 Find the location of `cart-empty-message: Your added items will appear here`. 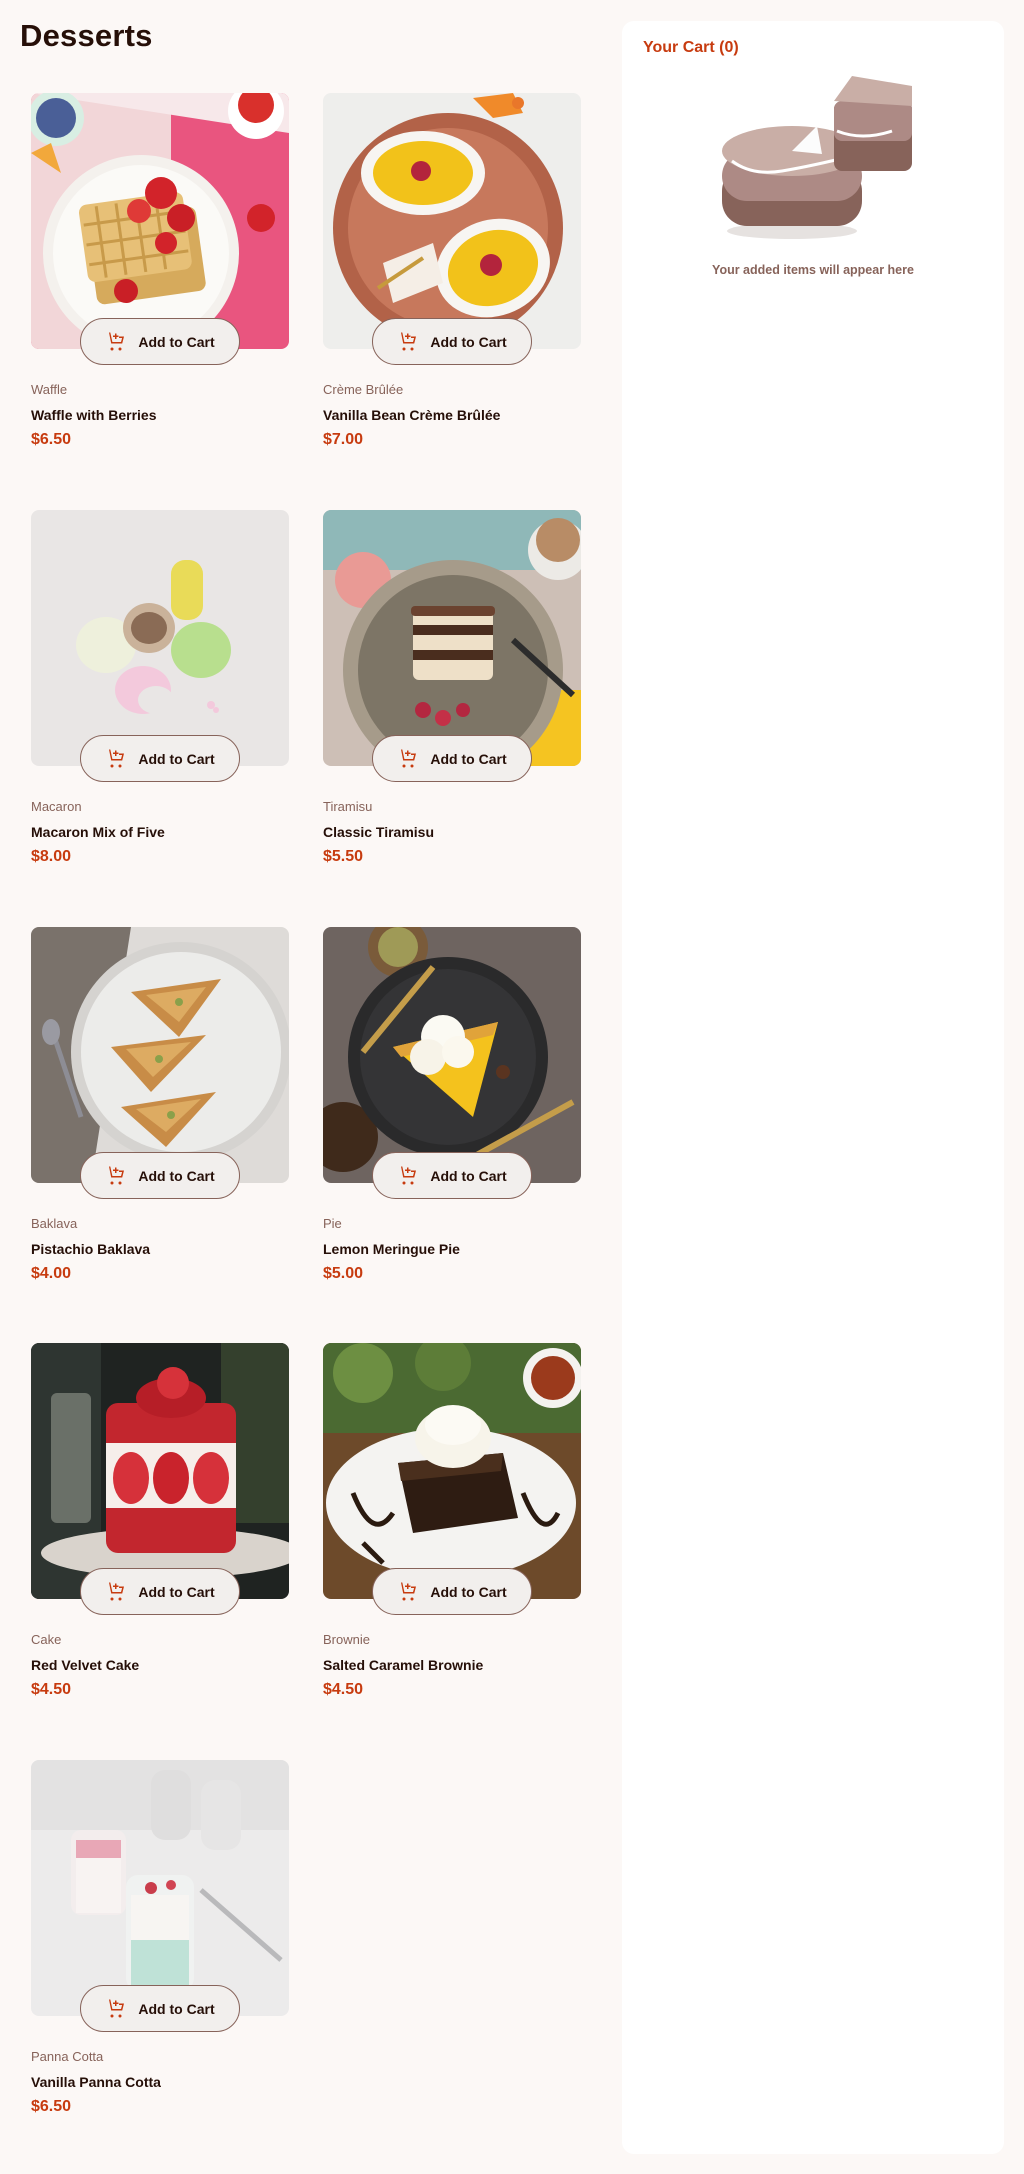

cart-empty-message: Your added items will appear here is located at coordinates (813, 270).